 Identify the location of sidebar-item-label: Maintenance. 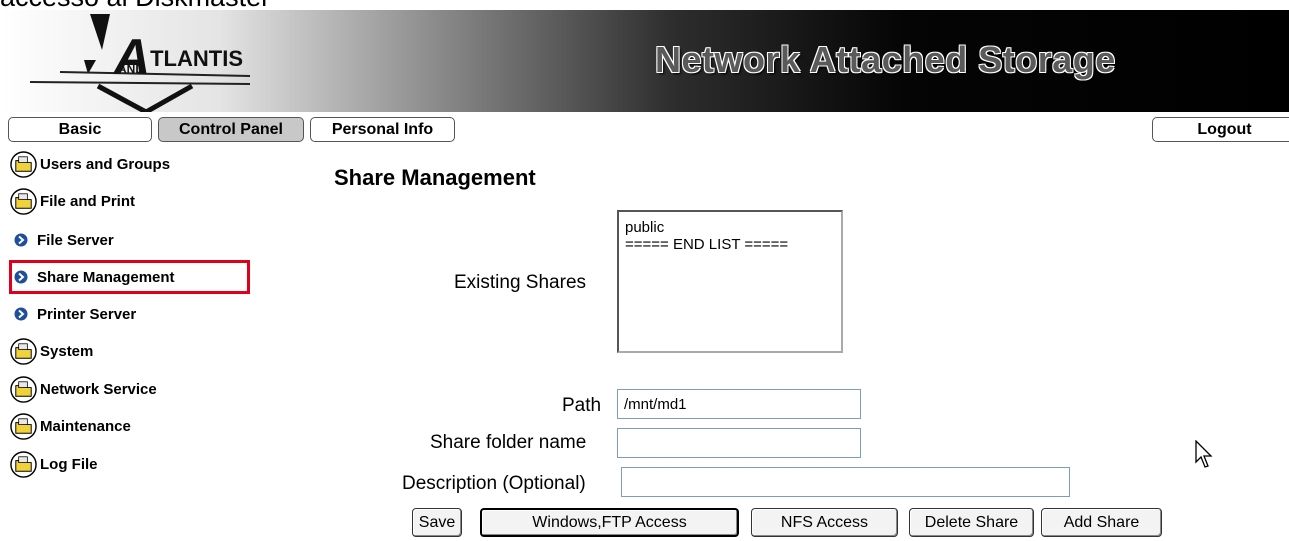
(85, 426).